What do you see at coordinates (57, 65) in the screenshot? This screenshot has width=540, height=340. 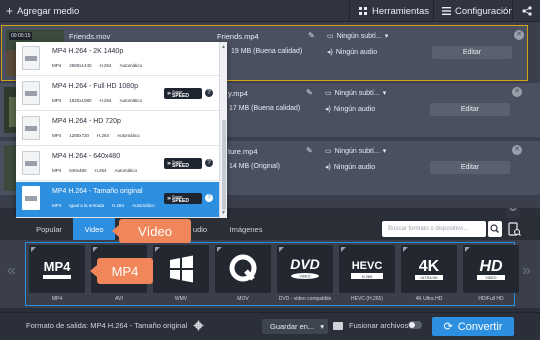 I see `preset-container: MP4` at bounding box center [57, 65].